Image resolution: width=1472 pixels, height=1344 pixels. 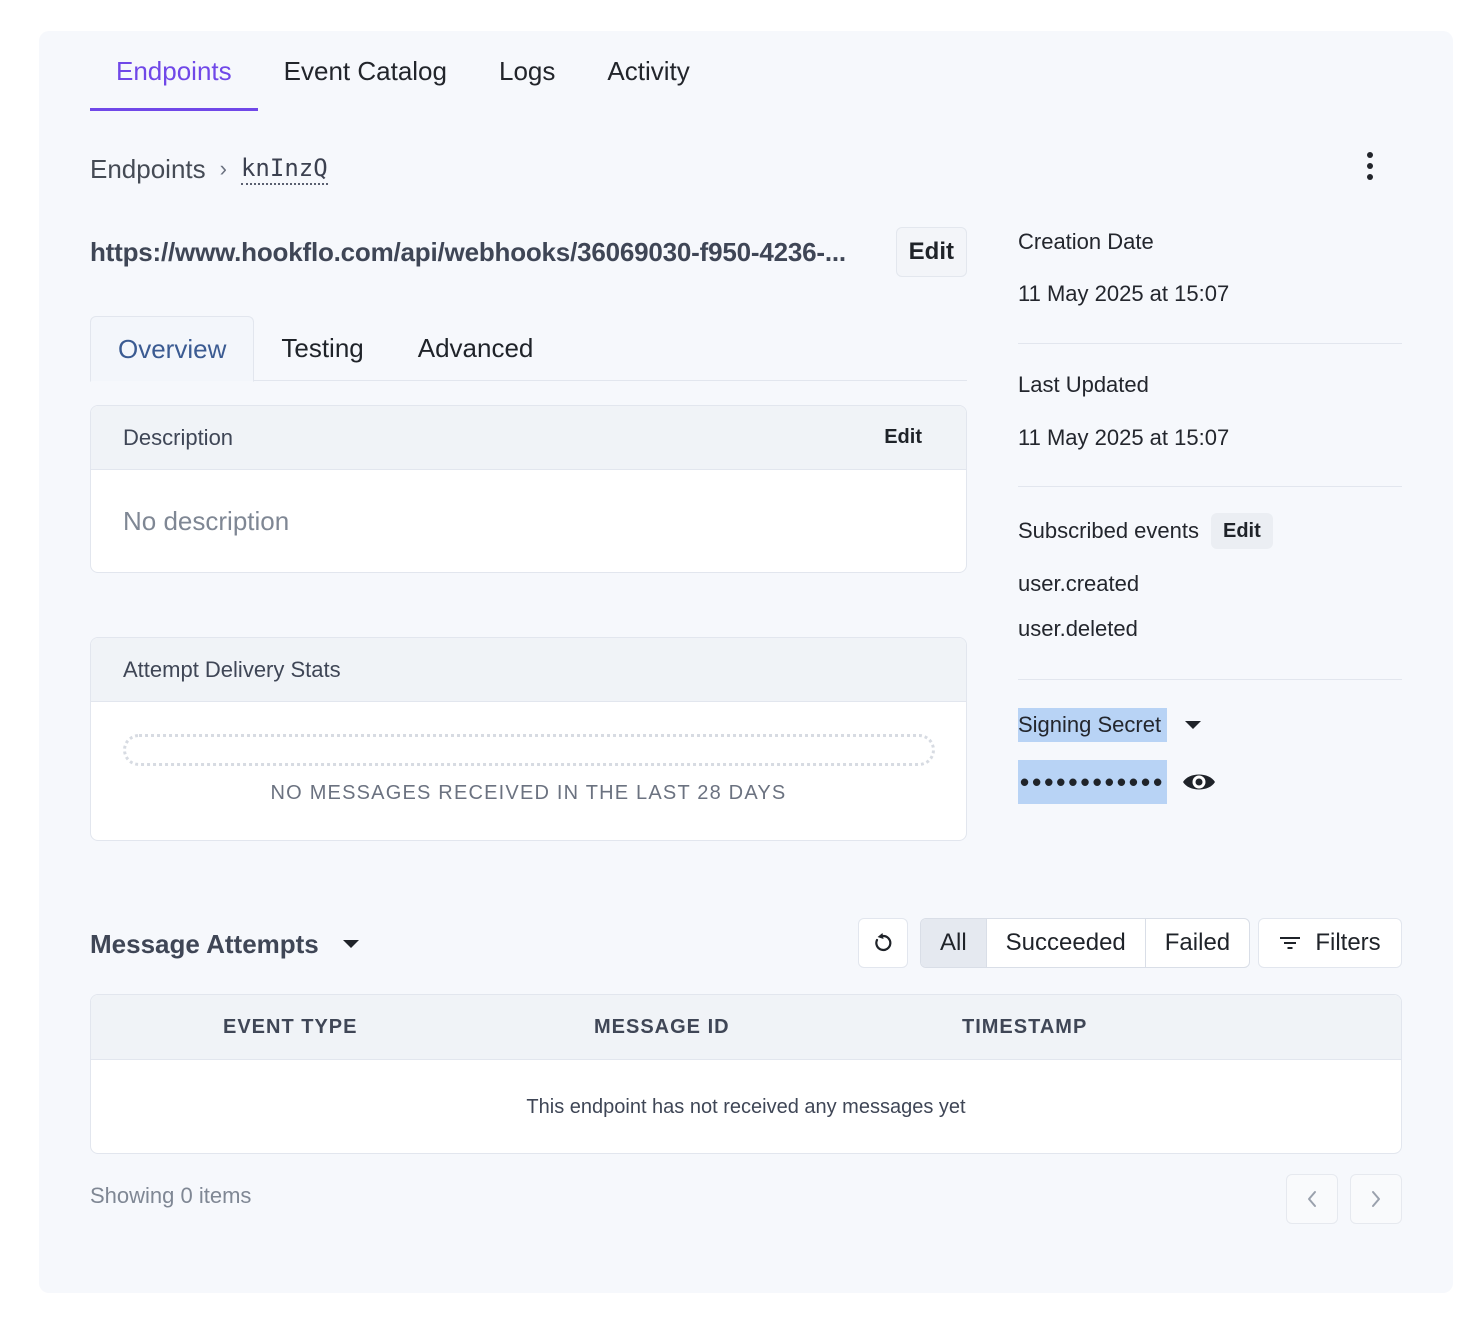 I want to click on last-updated-value: 11 May 2025 at 15:07, so click(x=1124, y=437).